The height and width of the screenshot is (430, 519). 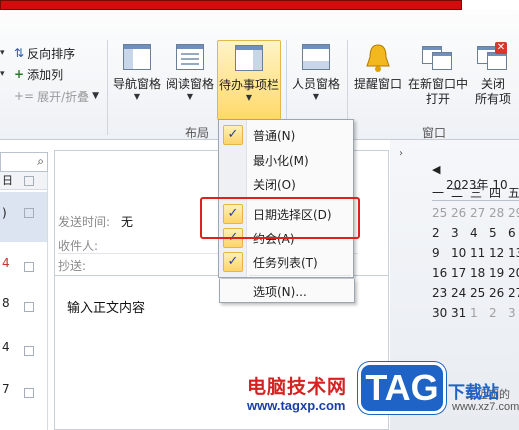 I want to click on sort-arrows-icon: ⇅, so click(x=19, y=53).